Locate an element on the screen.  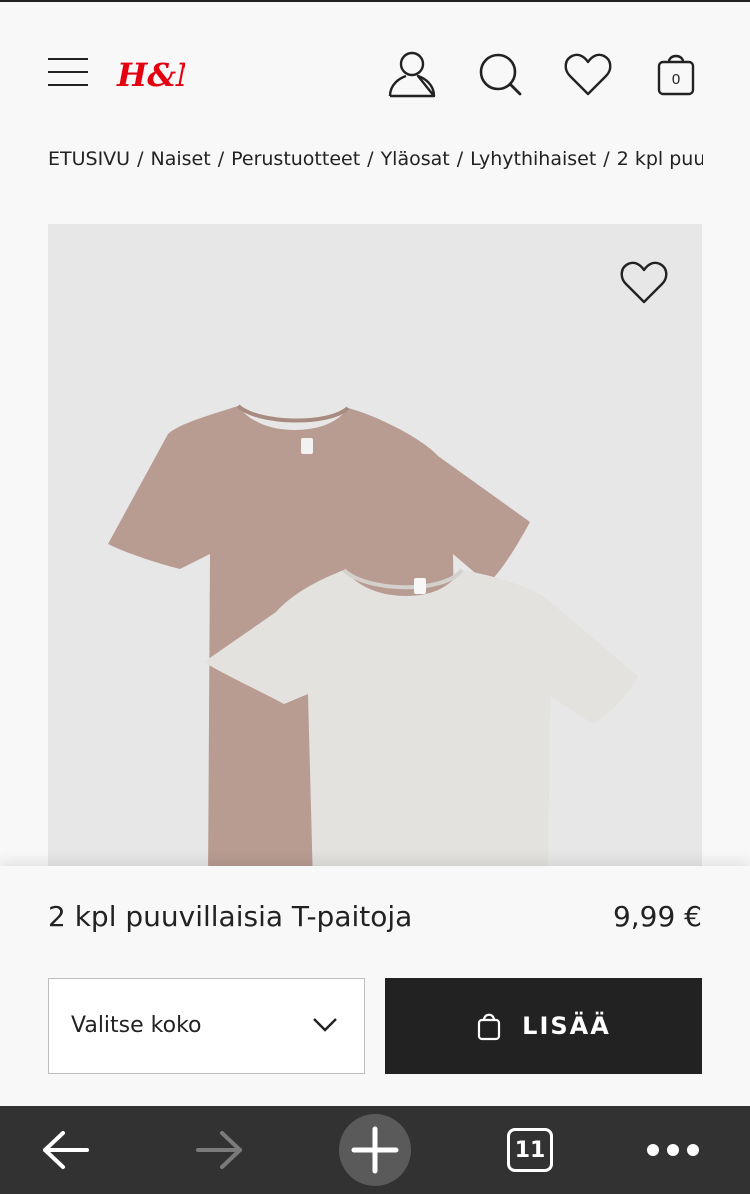
top-border is located at coordinates (375, 1).